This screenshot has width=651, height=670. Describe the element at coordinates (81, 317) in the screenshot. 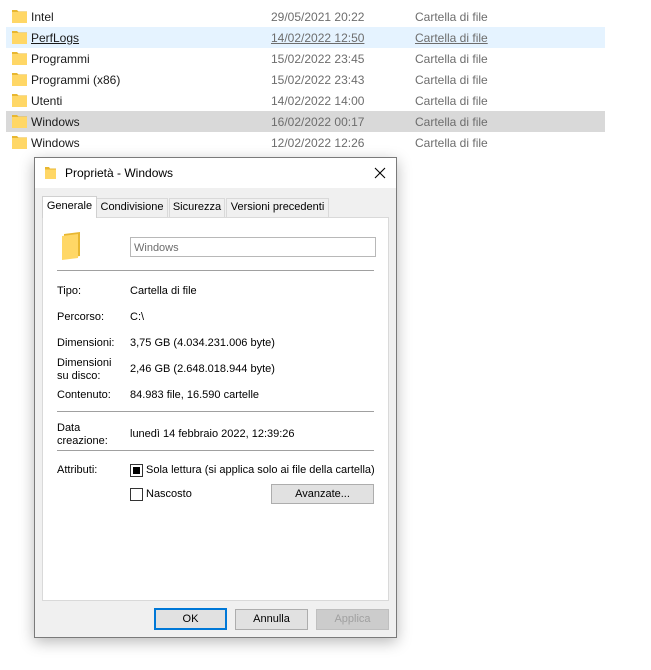

I see `location-label: Percorso:` at that location.